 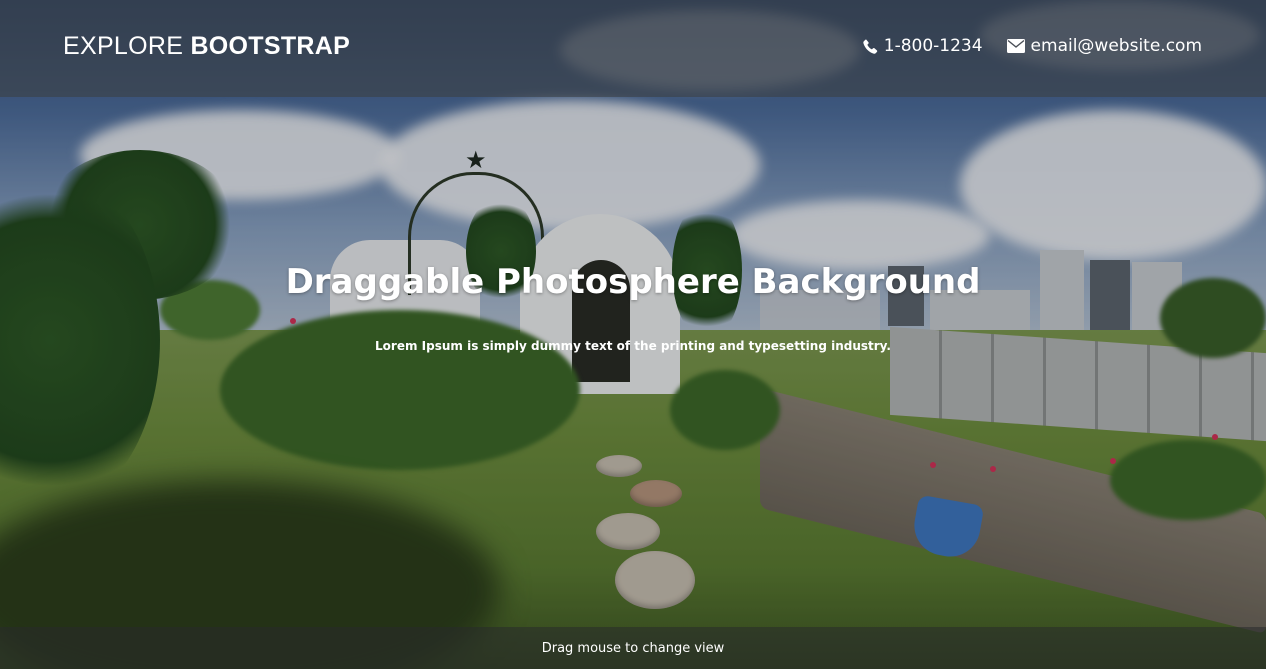 I want to click on drag-hint-bar: Drag mouse to change view, so click(x=633, y=648).